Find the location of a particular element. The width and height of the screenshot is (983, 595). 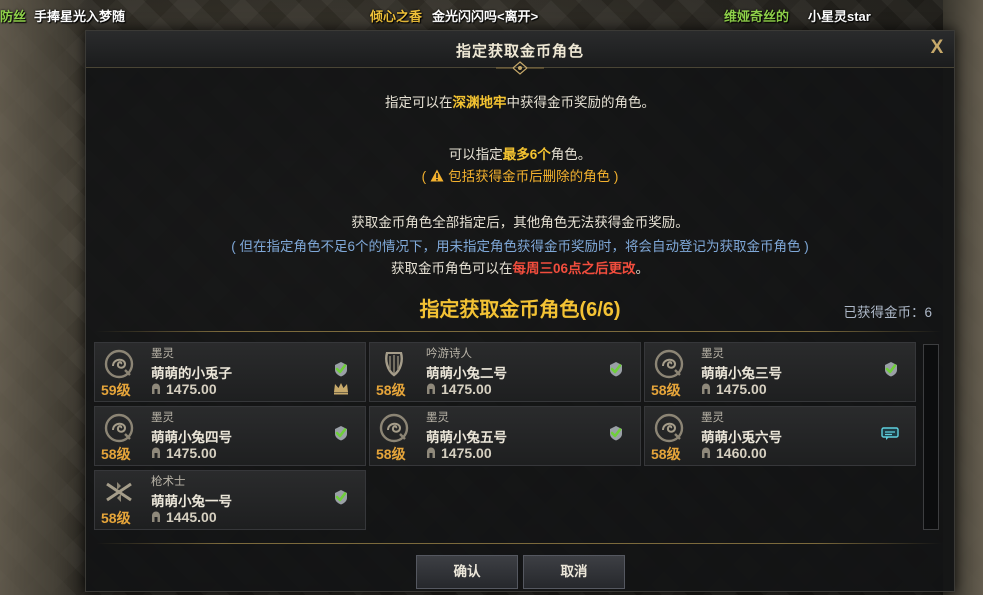

character-name: 萌萌小兔四号 is located at coordinates (191, 437).